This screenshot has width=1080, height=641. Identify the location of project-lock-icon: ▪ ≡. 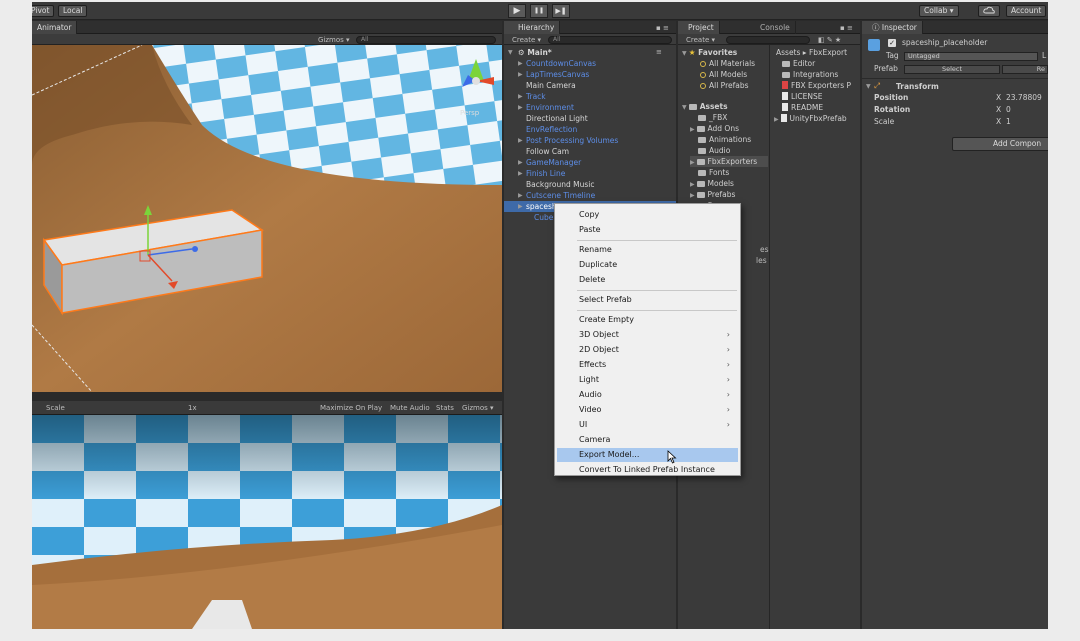
(846, 28).